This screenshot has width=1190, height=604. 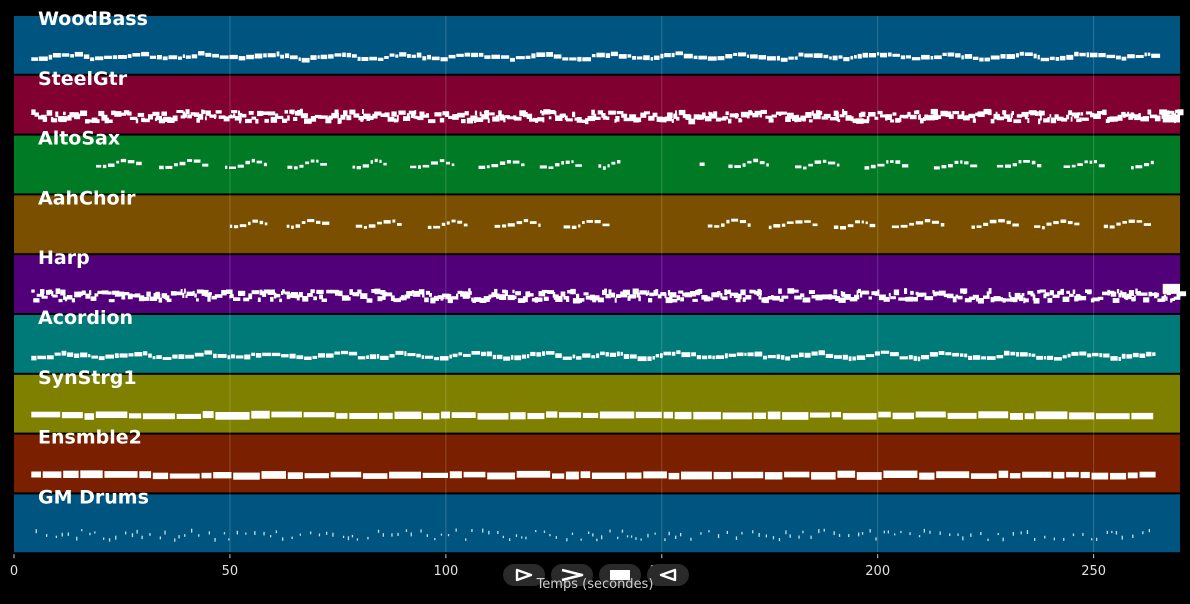 What do you see at coordinates (52, 474) in the screenshot?
I see `track-ensmble2-note` at bounding box center [52, 474].